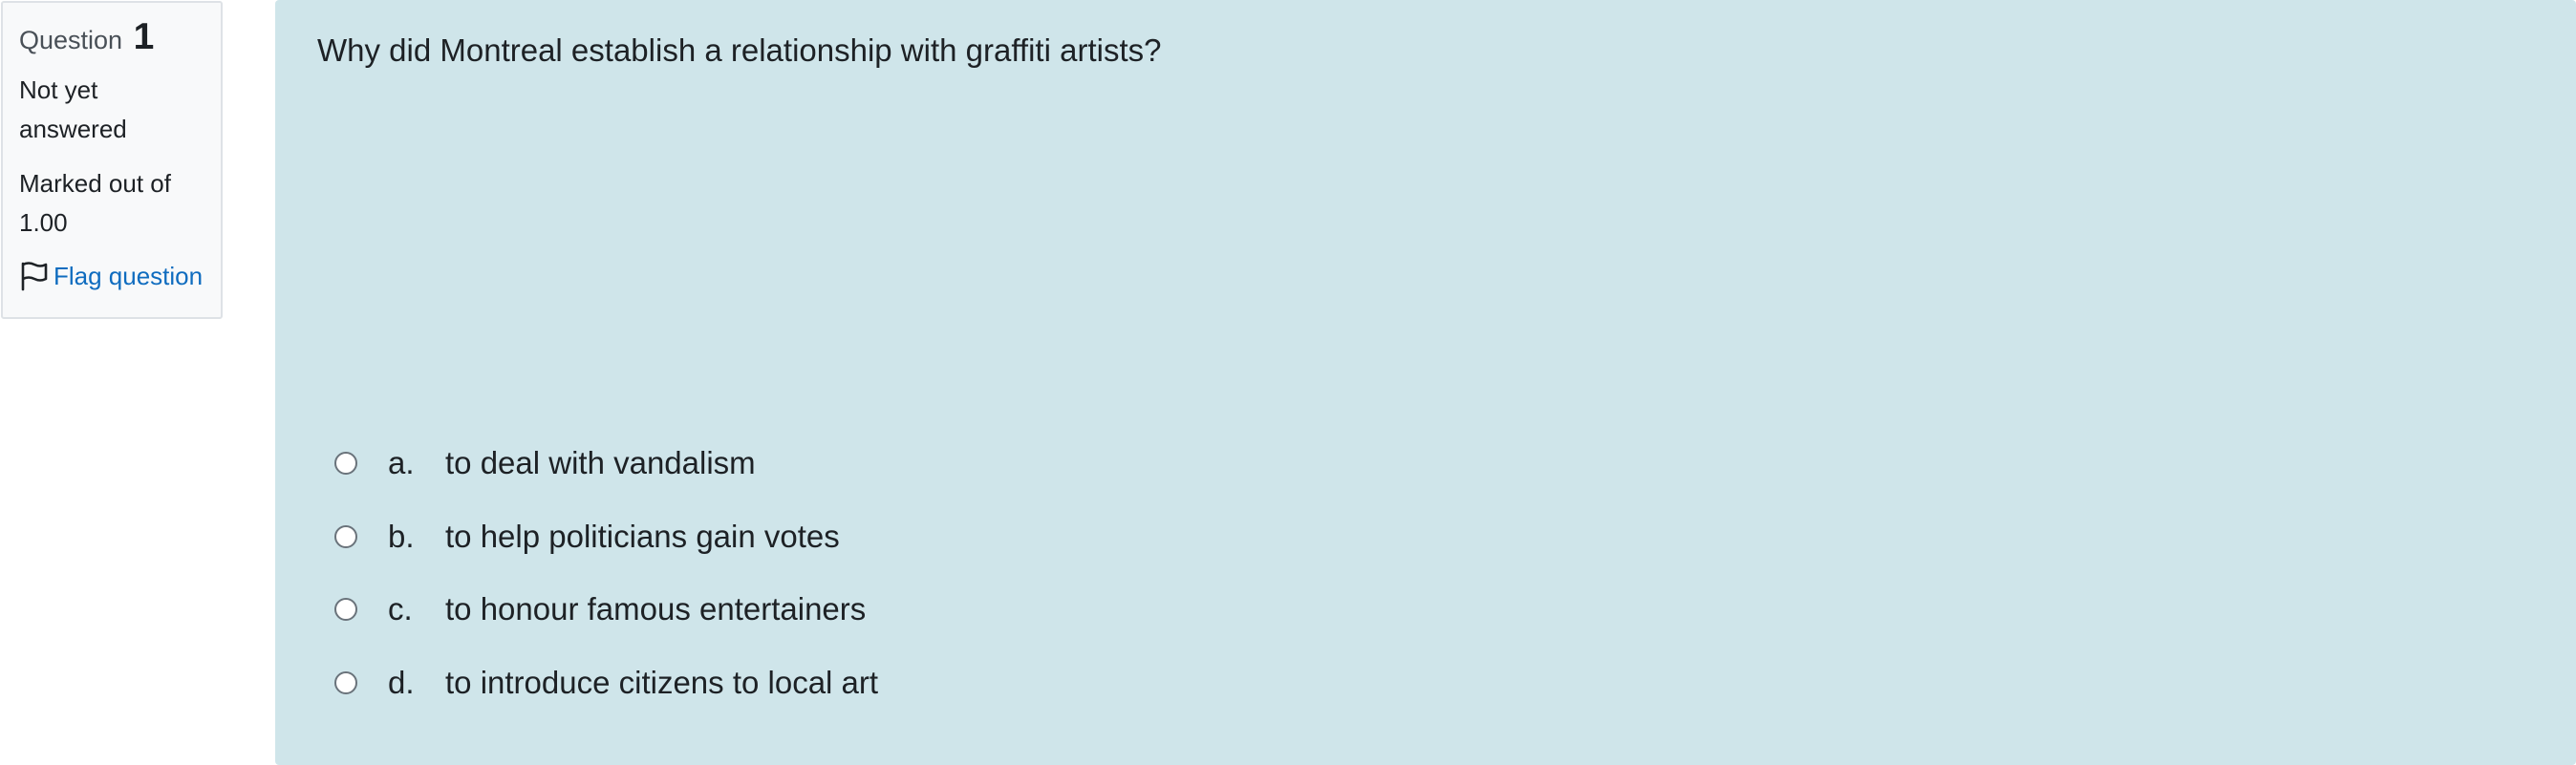 The image size is (2576, 765). What do you see at coordinates (73, 109) in the screenshot?
I see `question-state: Not yet answered` at bounding box center [73, 109].